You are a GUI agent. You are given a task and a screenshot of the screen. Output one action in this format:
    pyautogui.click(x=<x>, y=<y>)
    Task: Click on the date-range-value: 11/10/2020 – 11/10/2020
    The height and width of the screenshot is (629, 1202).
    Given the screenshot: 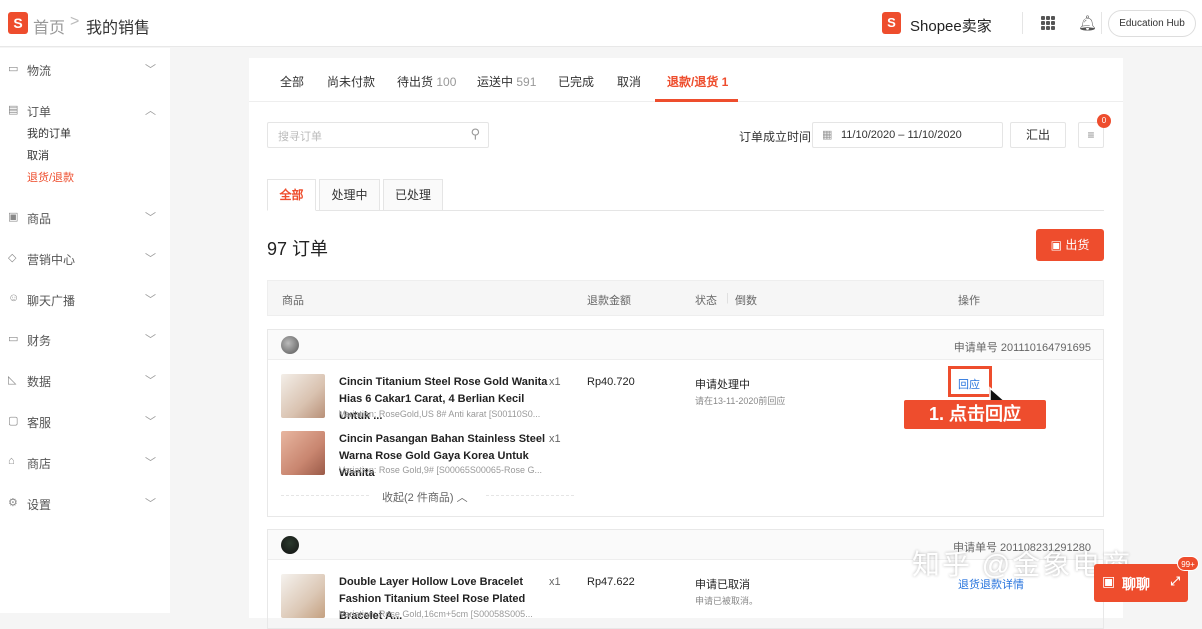 What is the action you would take?
    pyautogui.click(x=901, y=135)
    